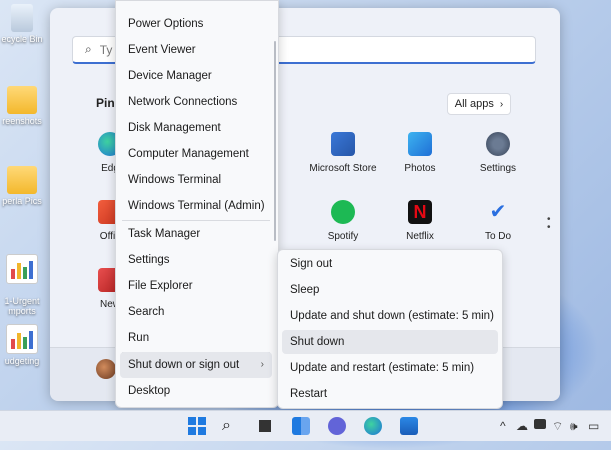  What do you see at coordinates (522, 426) in the screenshot?
I see `cloud-icon: ☁` at bounding box center [522, 426].